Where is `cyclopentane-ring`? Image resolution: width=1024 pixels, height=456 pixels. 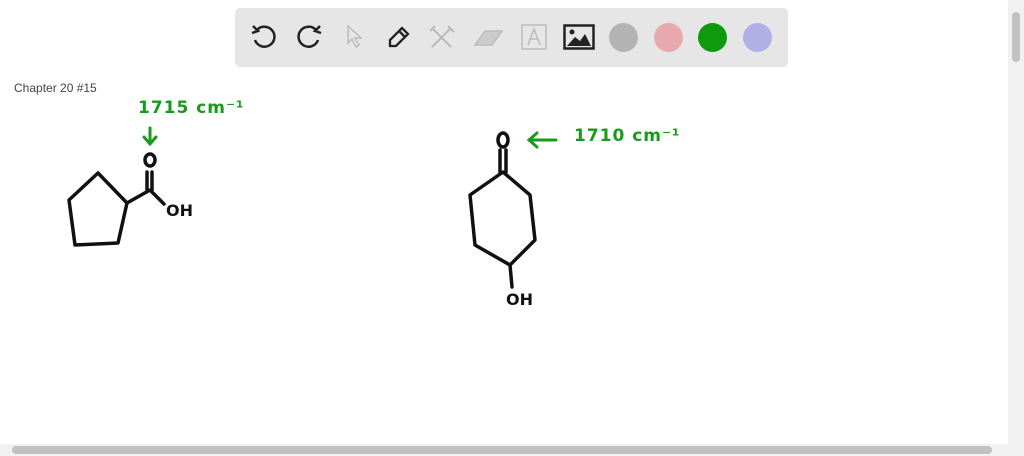
cyclopentane-ring is located at coordinates (98, 209).